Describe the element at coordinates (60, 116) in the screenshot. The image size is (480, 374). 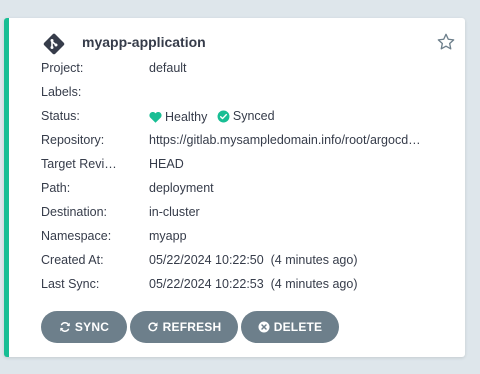
I see `status-label: Status:` at that location.